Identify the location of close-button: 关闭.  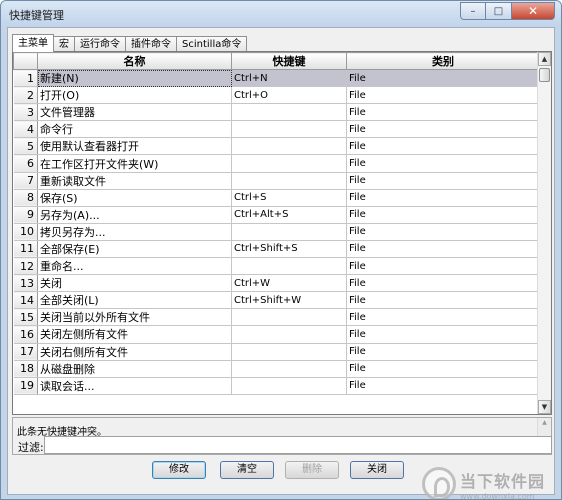
(377, 470).